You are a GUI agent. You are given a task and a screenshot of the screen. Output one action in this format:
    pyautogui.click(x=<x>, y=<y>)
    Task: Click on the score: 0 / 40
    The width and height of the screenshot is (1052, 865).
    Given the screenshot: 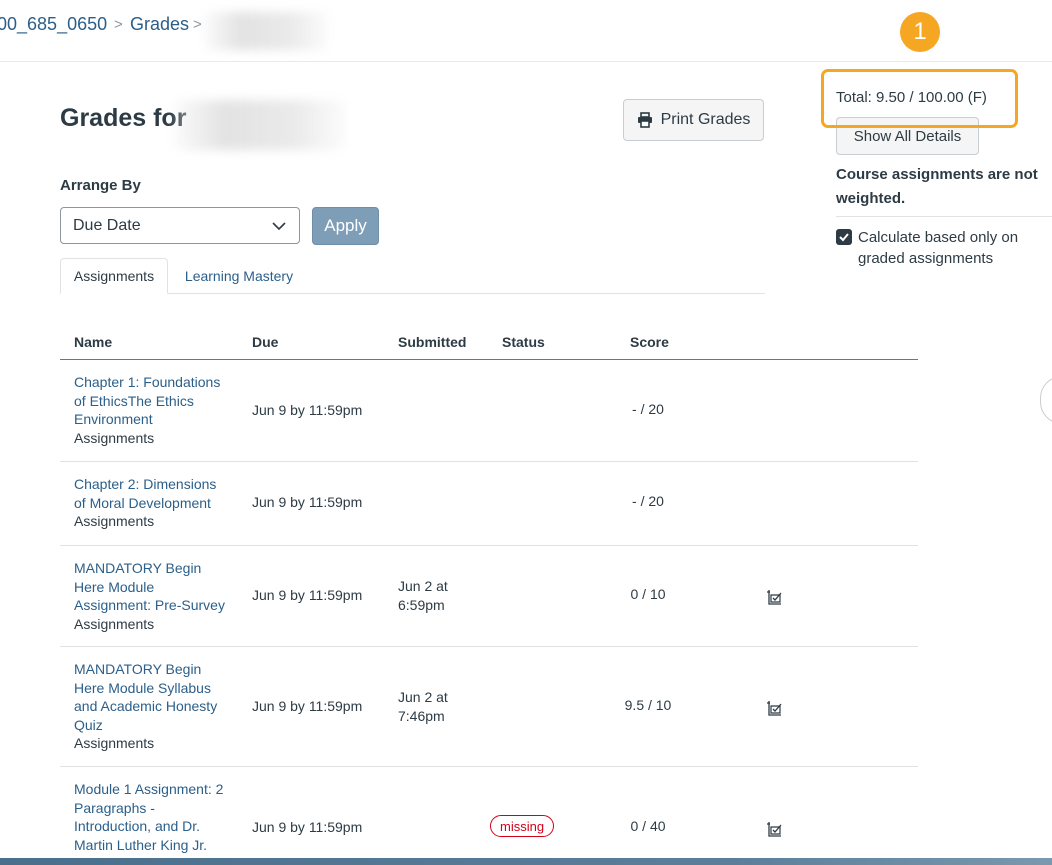 What is the action you would take?
    pyautogui.click(x=648, y=826)
    